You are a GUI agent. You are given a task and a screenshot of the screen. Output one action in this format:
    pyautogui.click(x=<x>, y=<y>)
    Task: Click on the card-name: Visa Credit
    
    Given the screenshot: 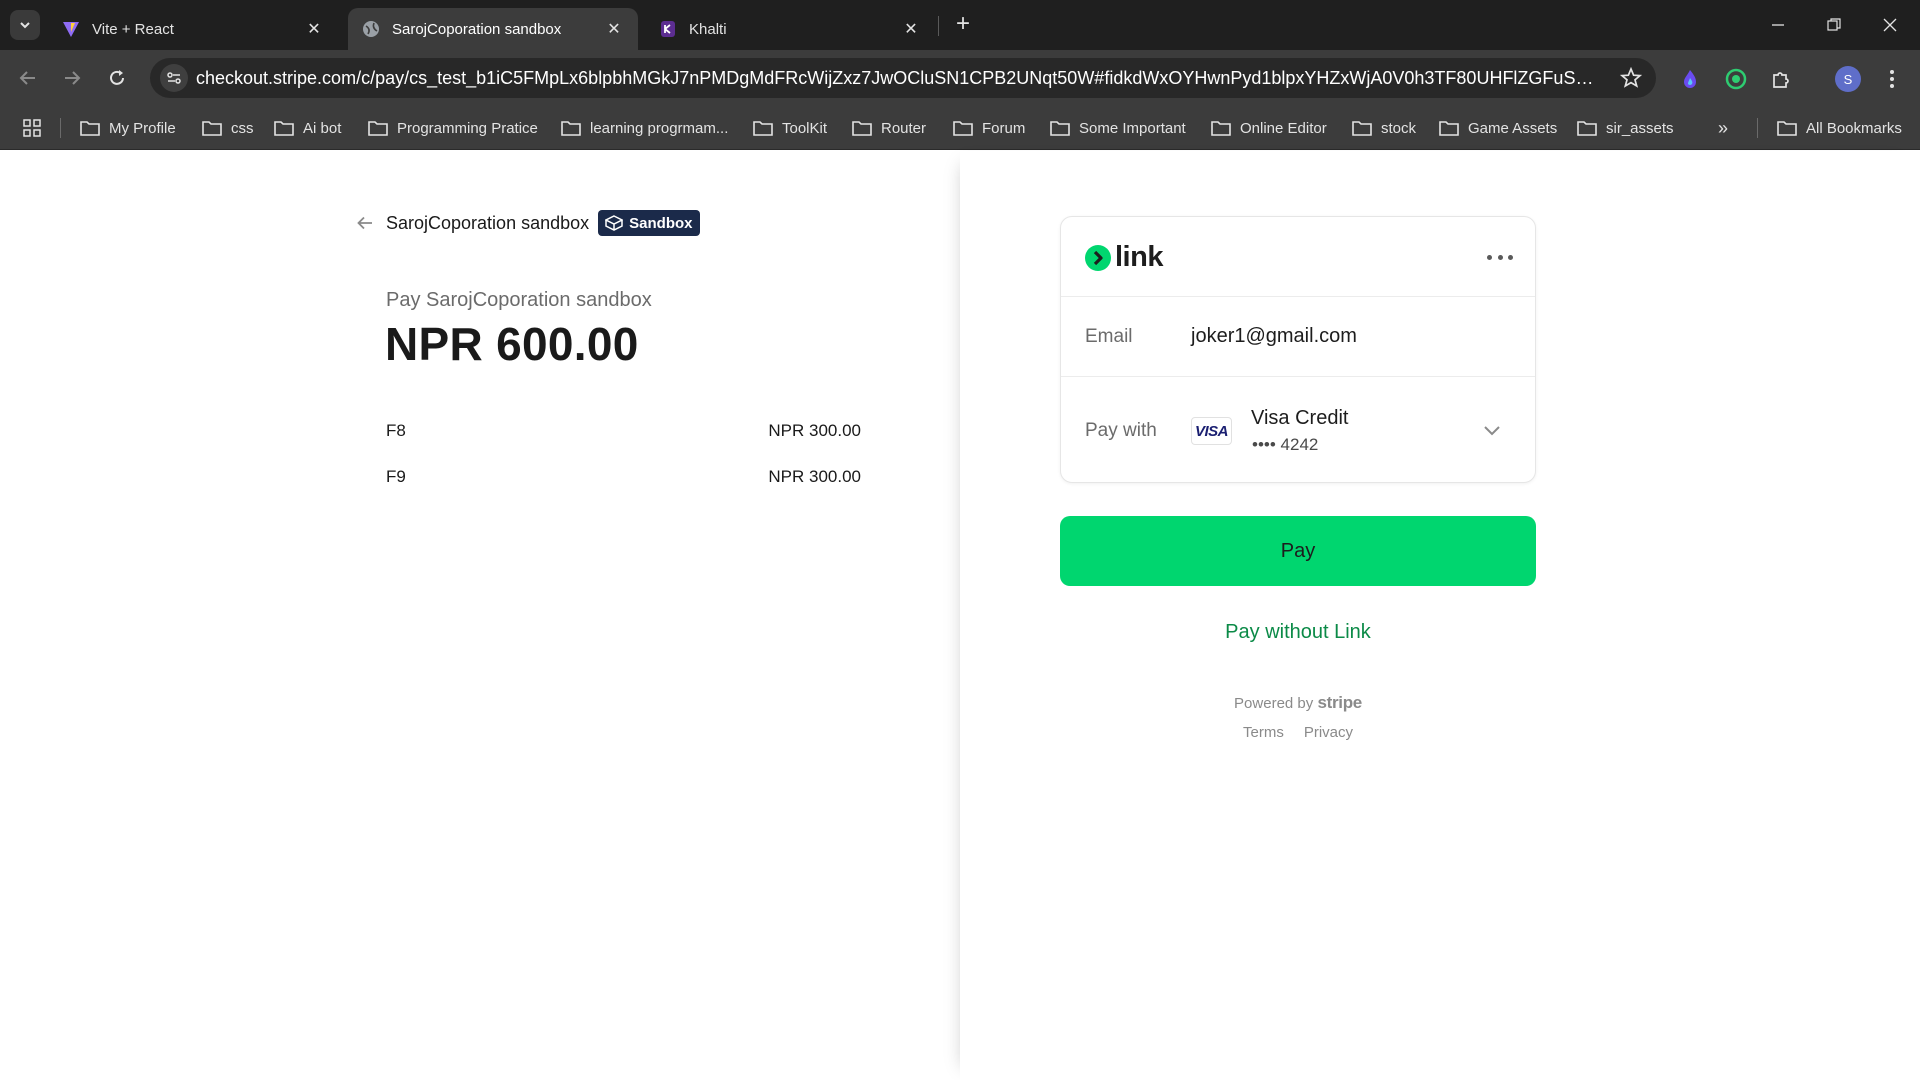 What is the action you would take?
    pyautogui.click(x=1300, y=418)
    